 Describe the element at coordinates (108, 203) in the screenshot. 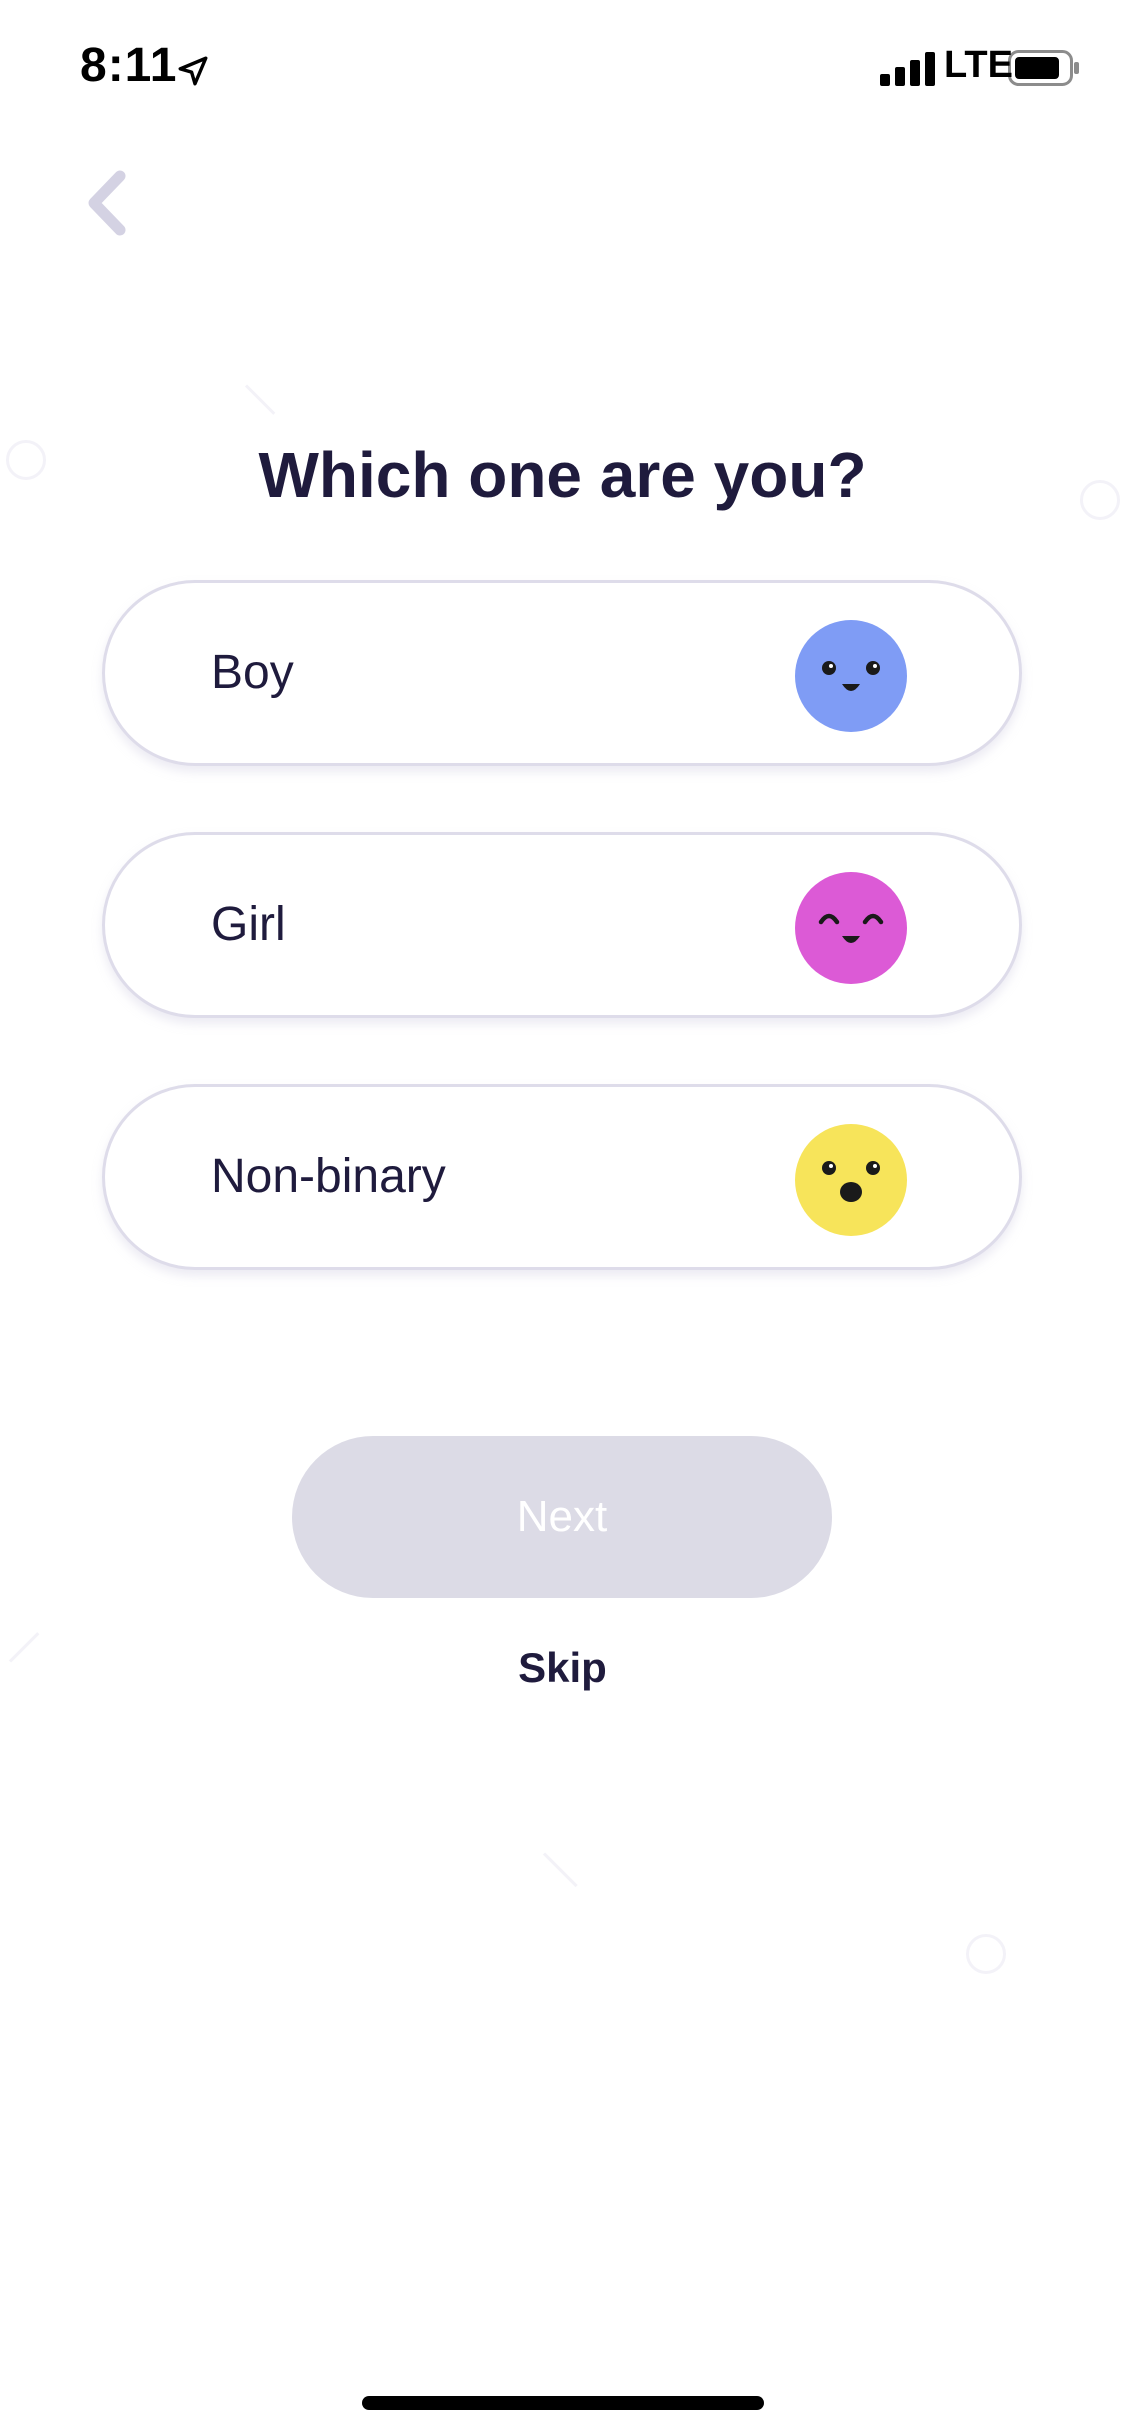

I see `chevron-left-icon` at that location.